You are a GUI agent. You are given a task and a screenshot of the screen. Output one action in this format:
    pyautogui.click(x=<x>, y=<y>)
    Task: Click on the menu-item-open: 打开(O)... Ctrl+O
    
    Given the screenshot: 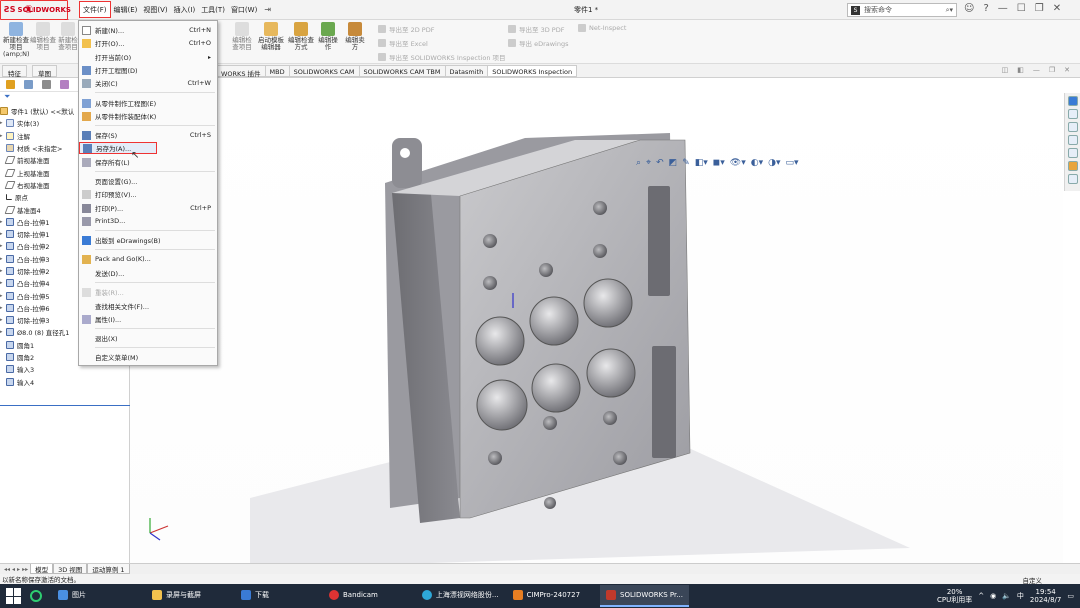 What is the action you would take?
    pyautogui.click(x=148, y=43)
    